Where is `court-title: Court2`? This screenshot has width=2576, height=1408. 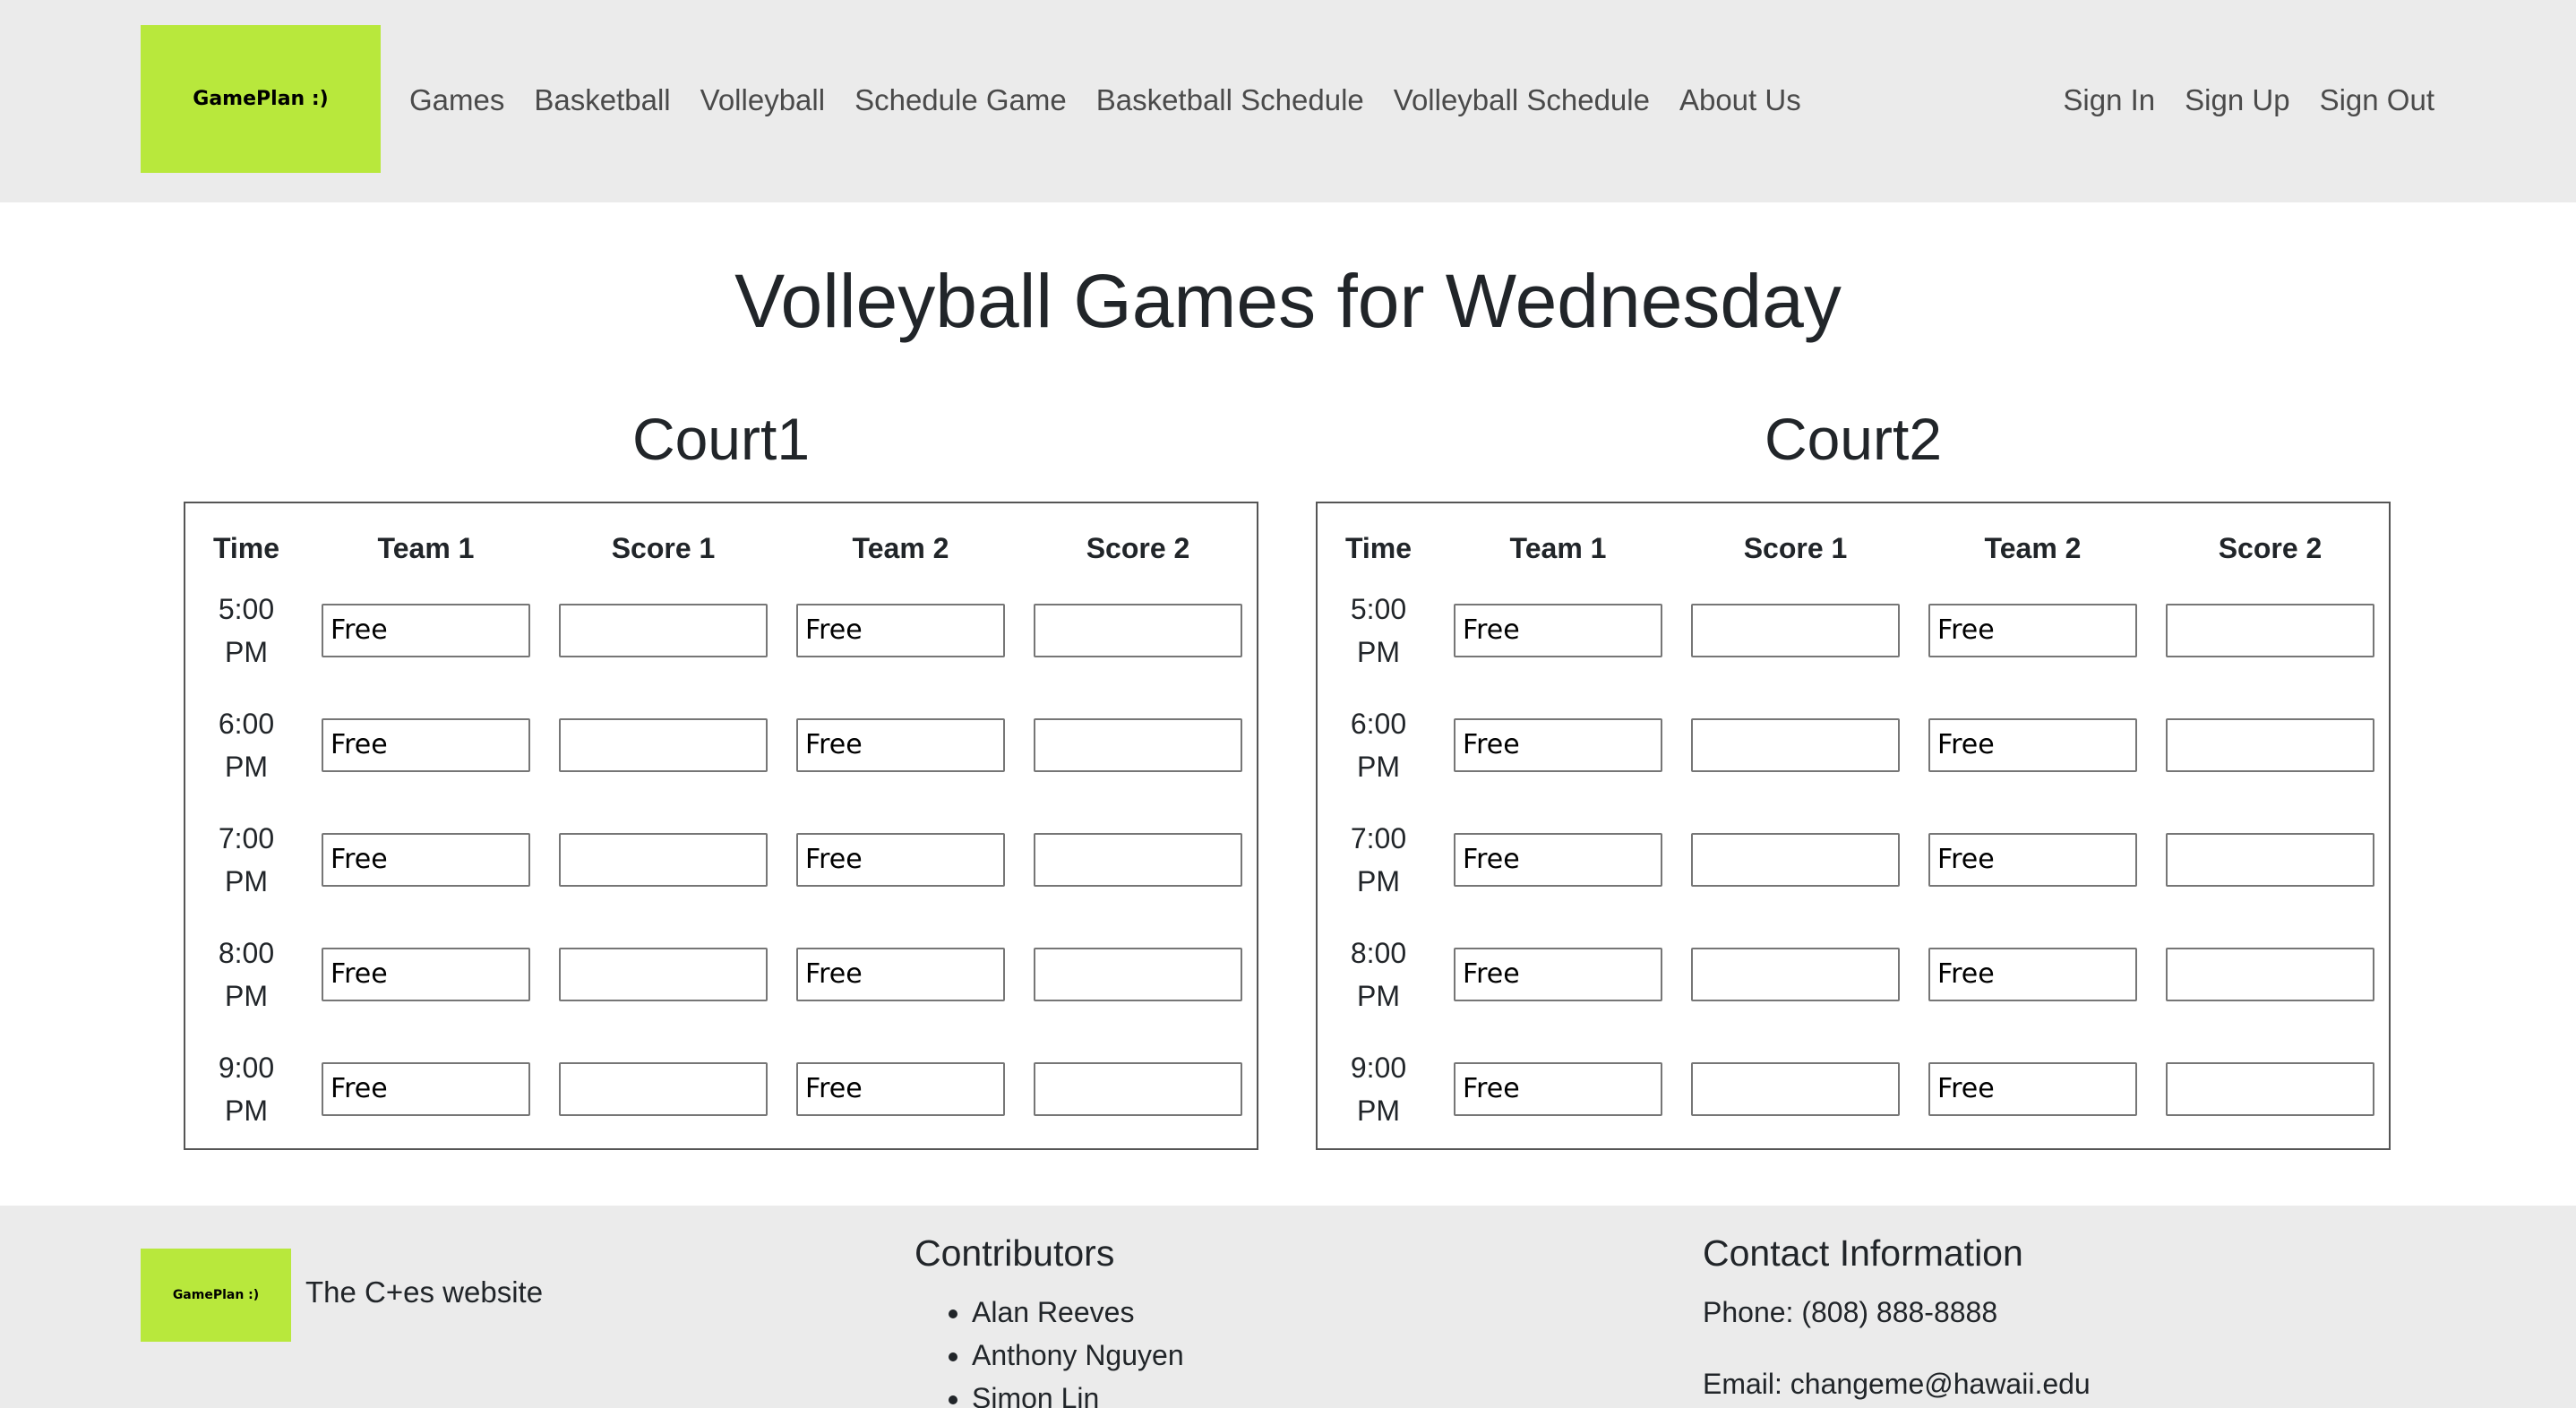 court-title: Court2 is located at coordinates (1853, 439).